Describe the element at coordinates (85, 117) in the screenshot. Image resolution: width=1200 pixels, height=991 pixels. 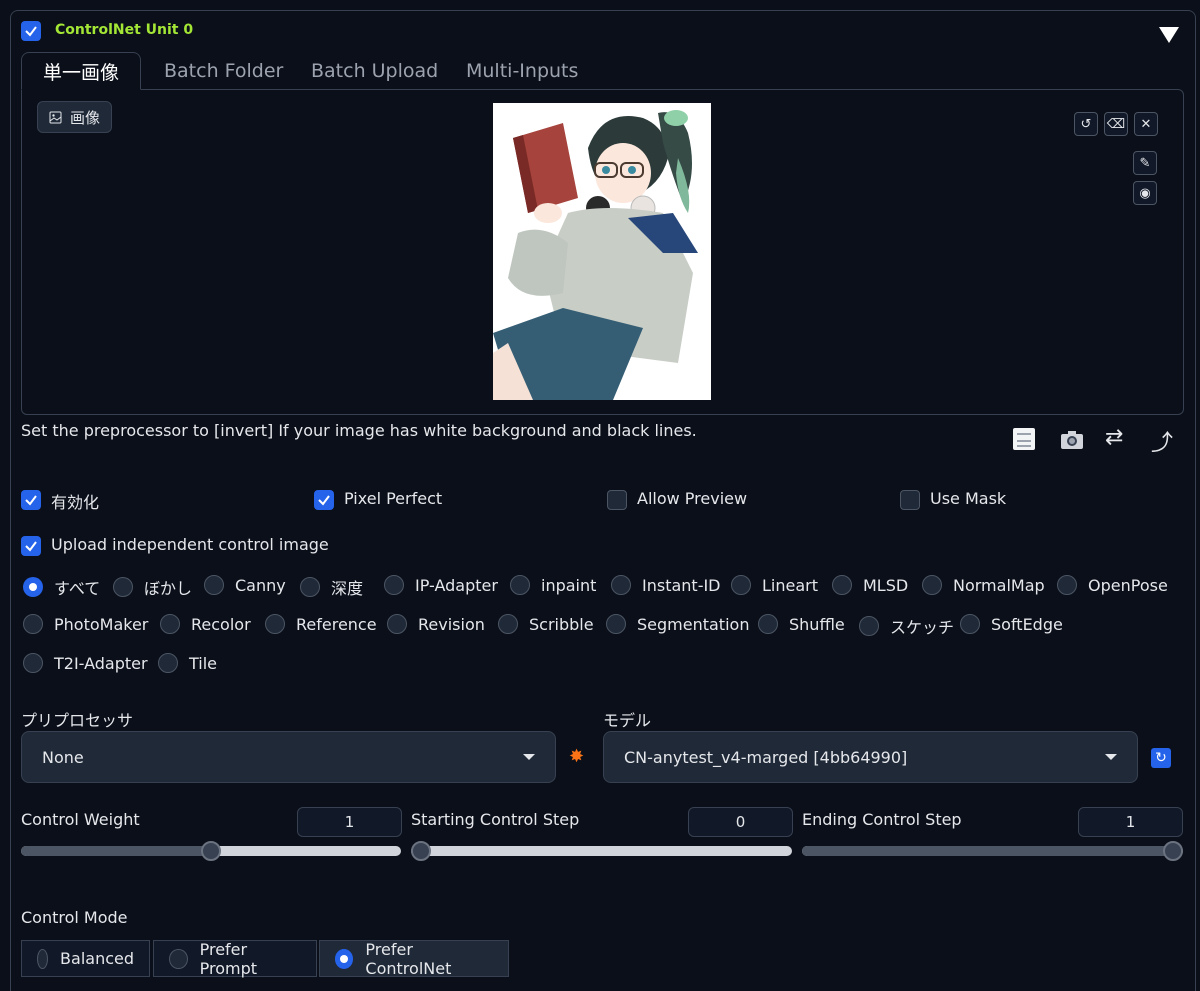
I see `image-badge-label: 画像` at that location.